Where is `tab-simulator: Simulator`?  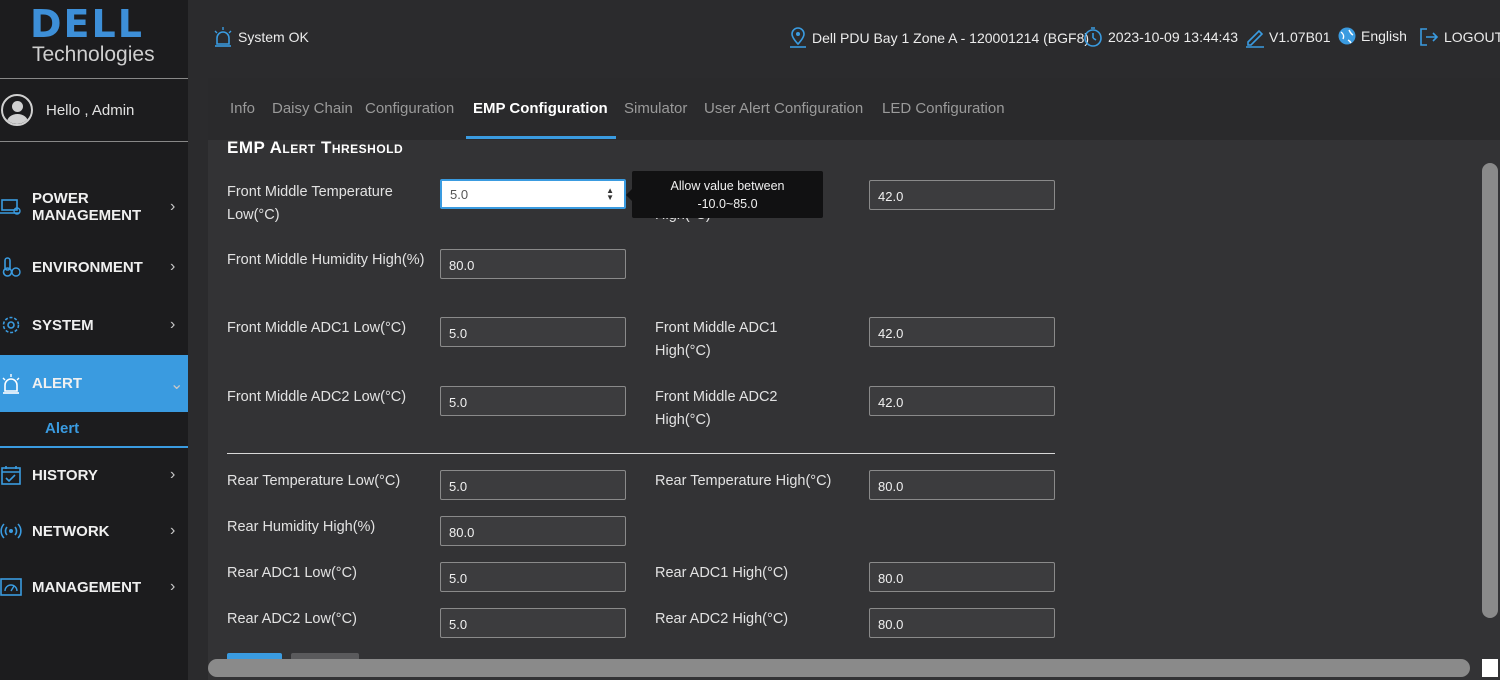 tab-simulator: Simulator is located at coordinates (655, 108).